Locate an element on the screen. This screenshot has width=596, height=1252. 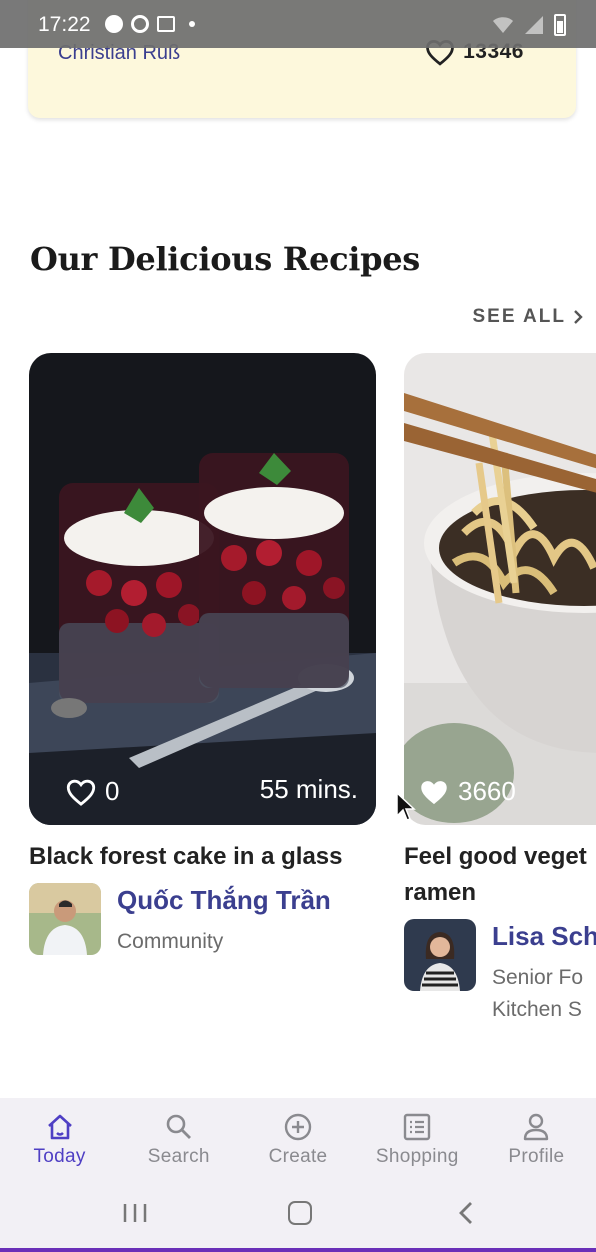
status-bar: 17:22 is located at coordinates (298, 24).